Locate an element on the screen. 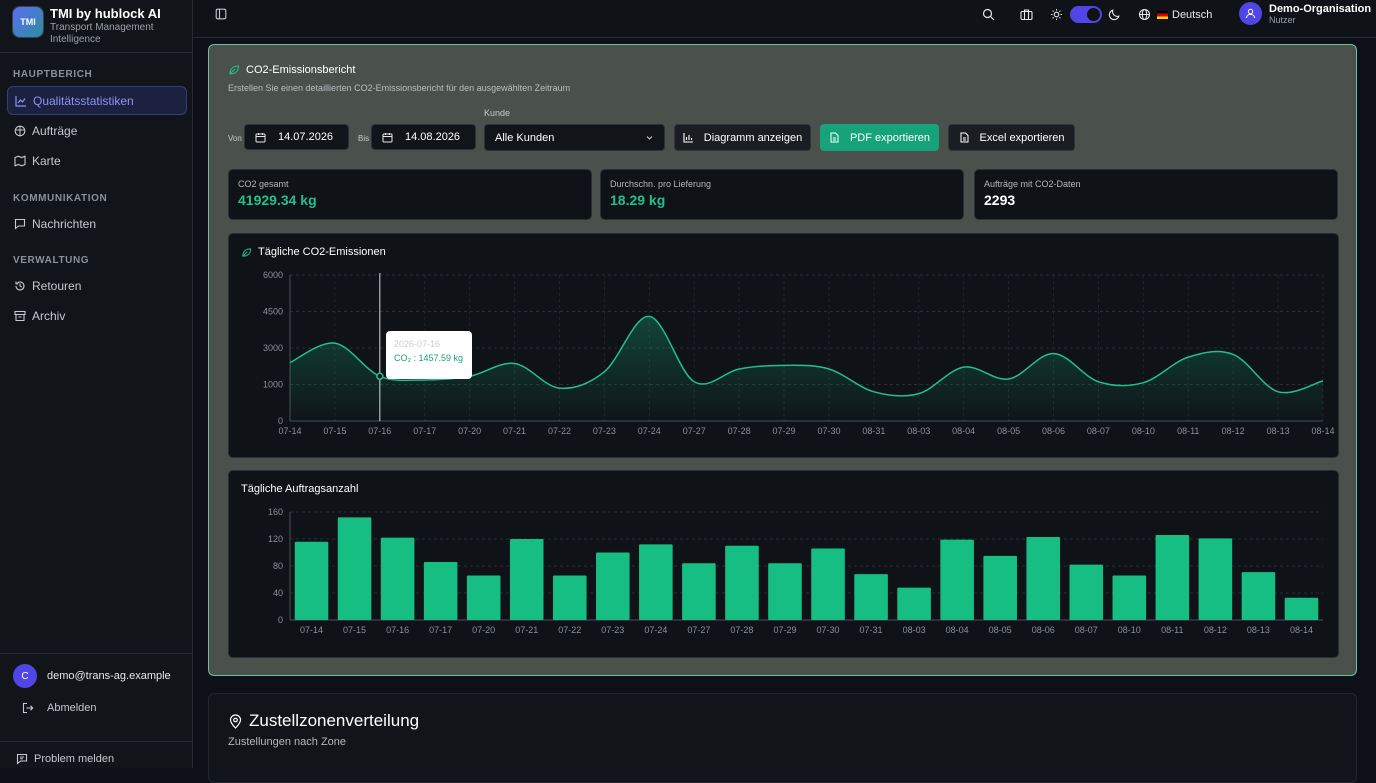 This screenshot has width=1376, height=783. show-chart-button: Diagramm anzeigen is located at coordinates (742, 137).